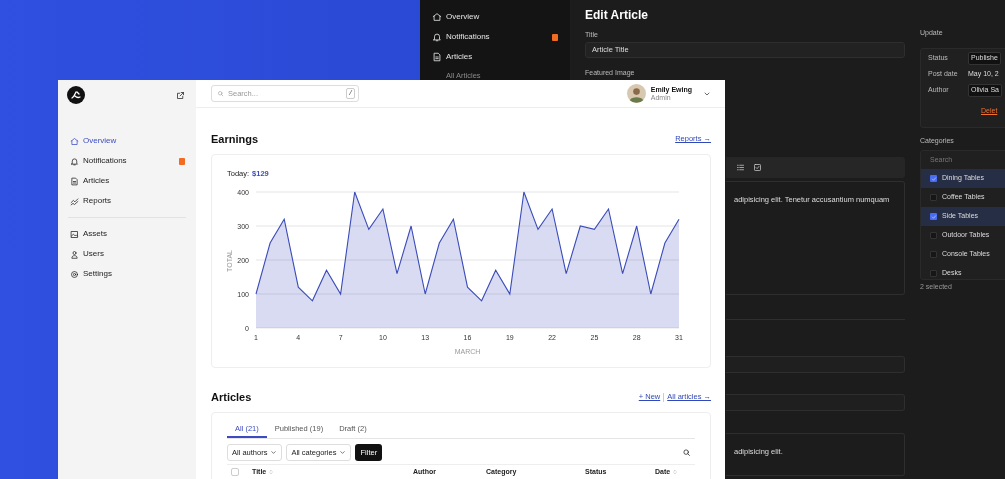 This screenshot has width=1005, height=479. Describe the element at coordinates (74, 234) in the screenshot. I see `image-icon` at that location.